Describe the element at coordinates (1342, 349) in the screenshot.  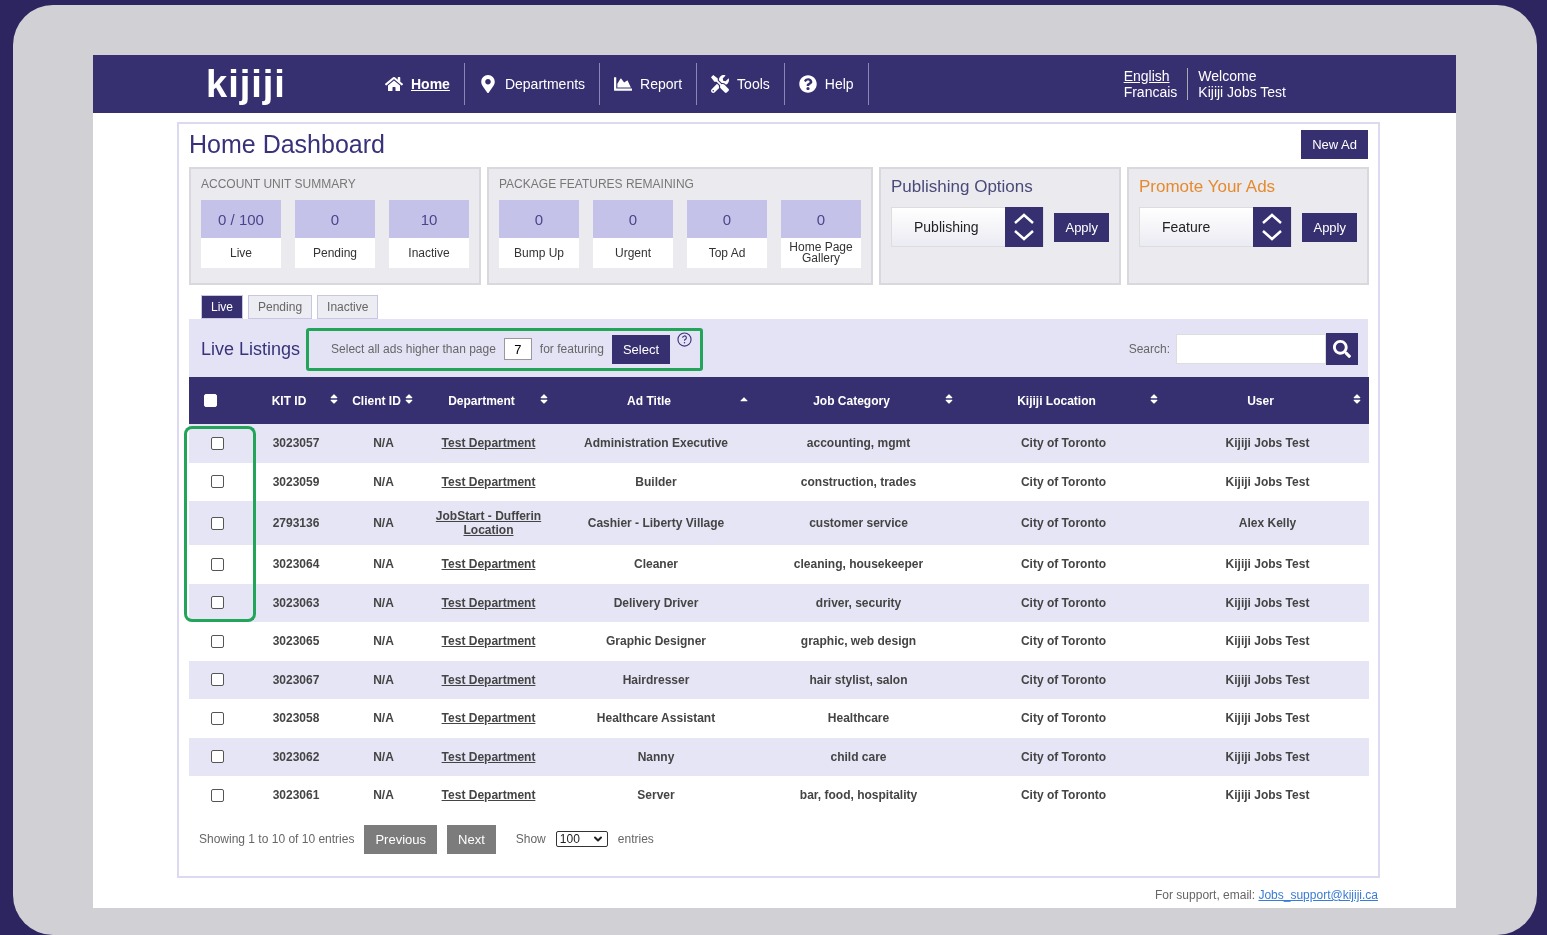
I see `search-button` at that location.